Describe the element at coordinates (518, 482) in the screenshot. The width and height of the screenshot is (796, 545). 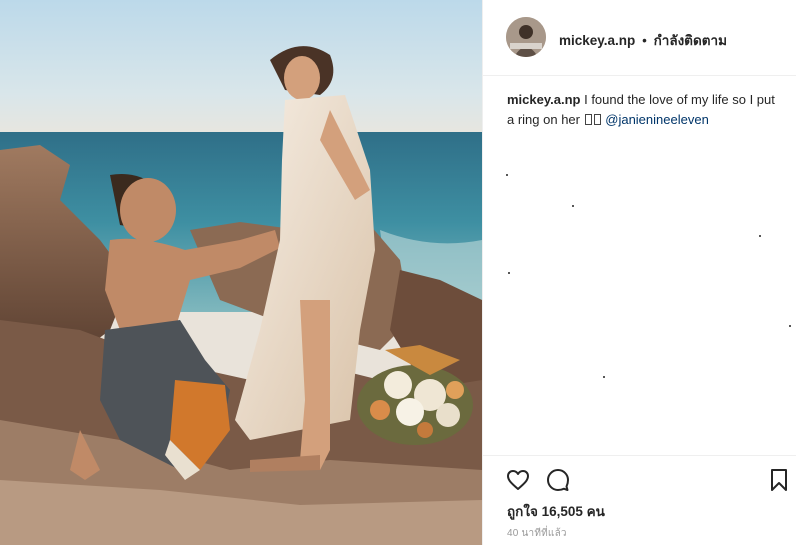
I see `heart-icon` at that location.